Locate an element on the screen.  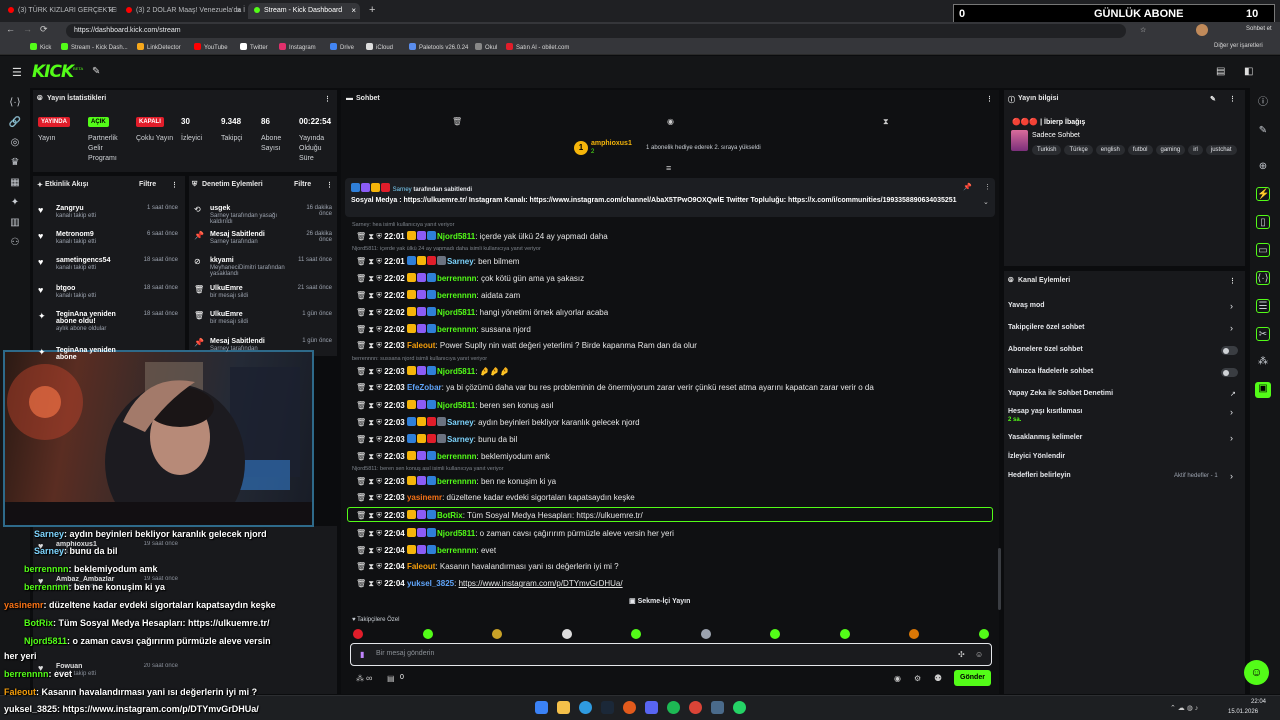
layout-icon: ▤ is located at coordinates (1220, 71).